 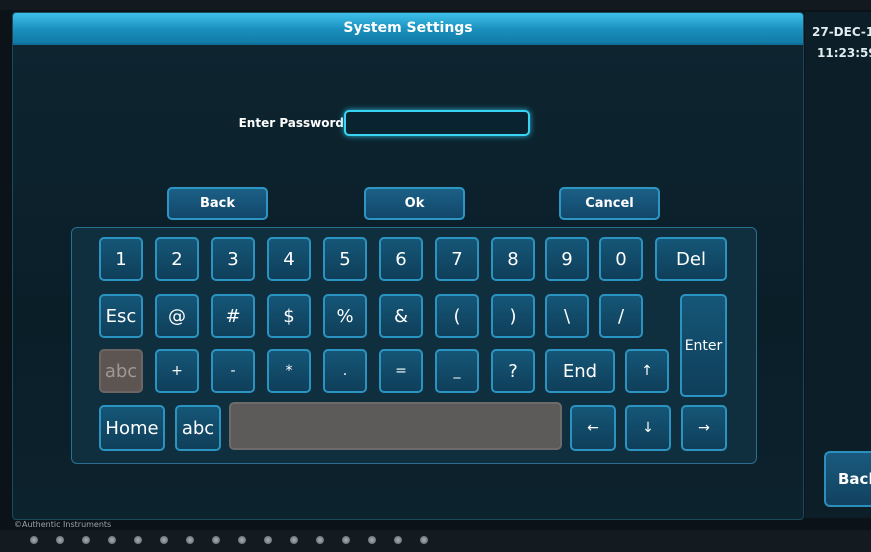 What do you see at coordinates (838, 265) in the screenshot?
I see `status-panel` at bounding box center [838, 265].